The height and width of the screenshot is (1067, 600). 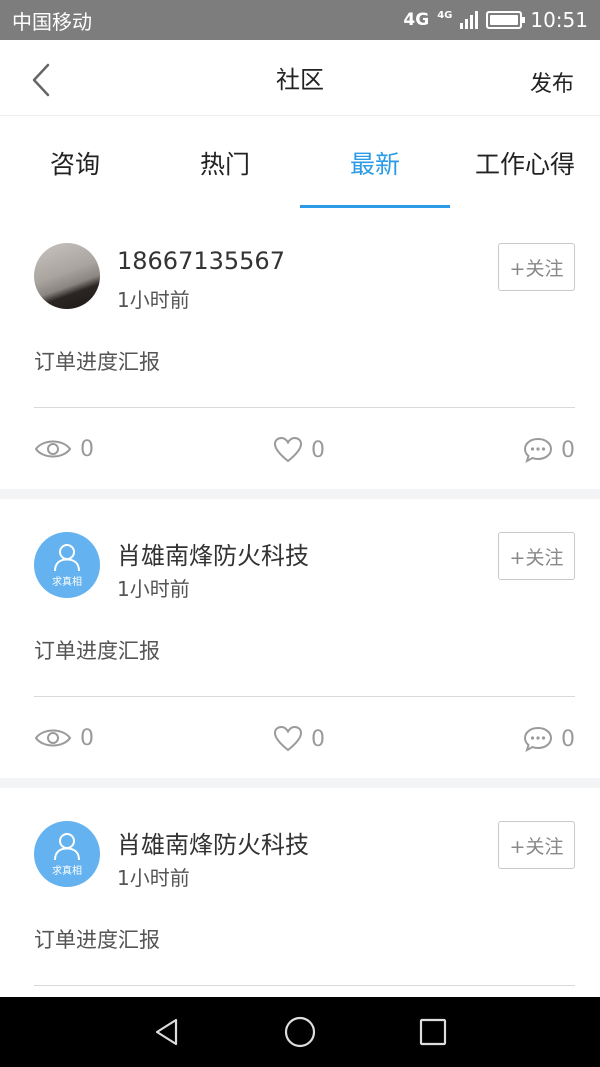 I want to click on category-tabs: 咨询 热门 最新 工作心得, so click(x=300, y=163).